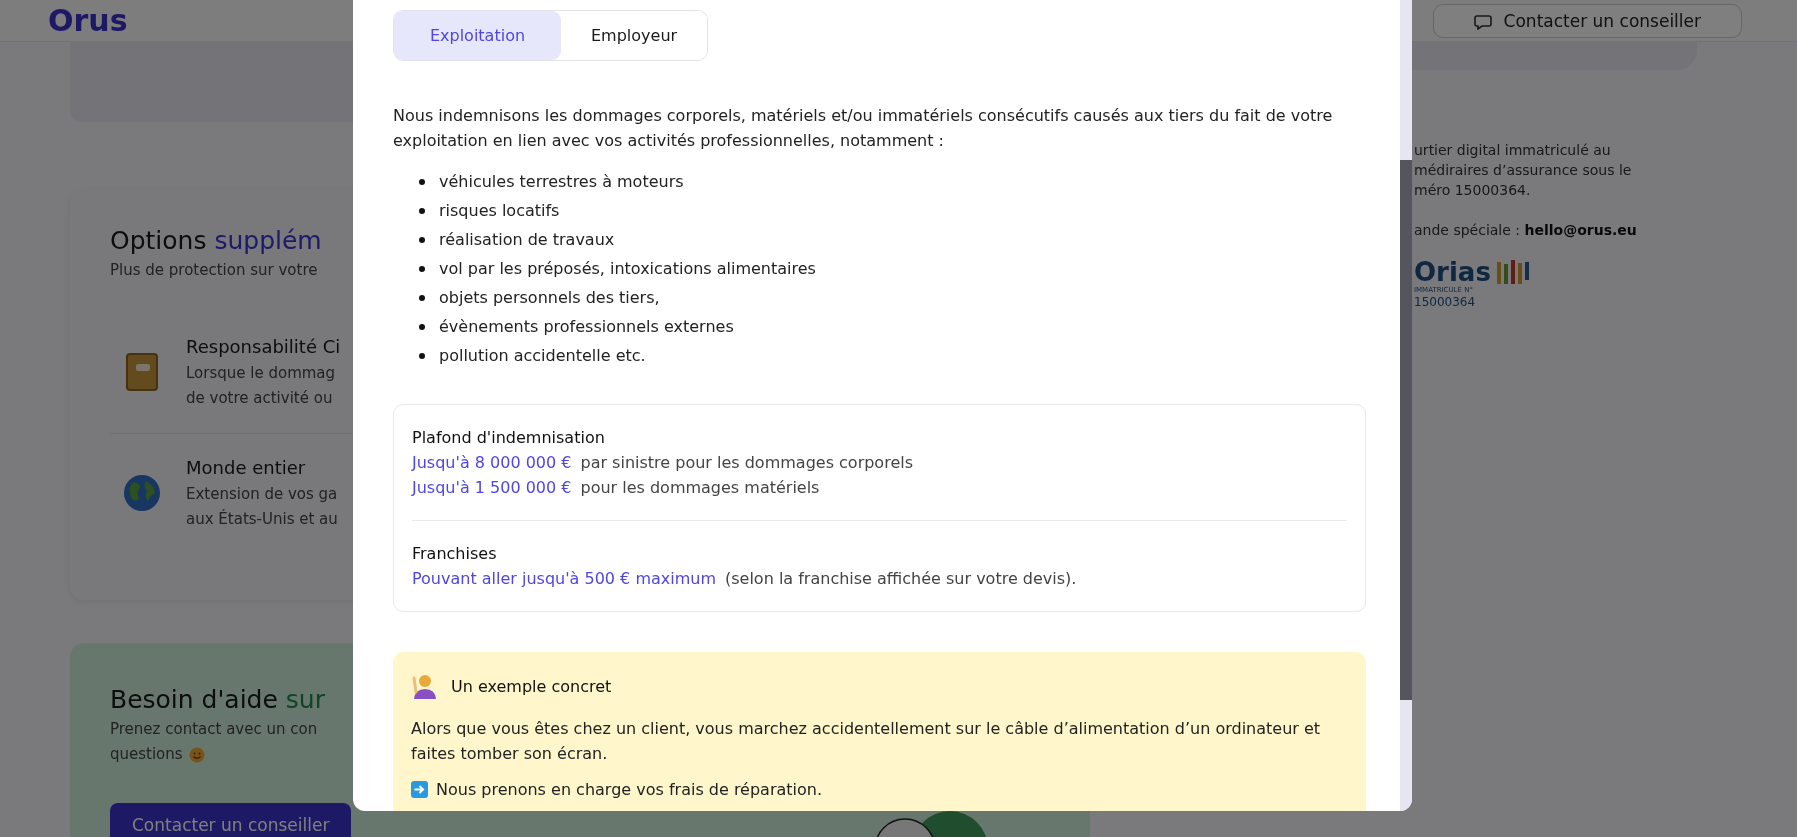 The image size is (1797, 837). What do you see at coordinates (214, 729) in the screenshot?
I see `help-text: Prenez contact avec un con` at bounding box center [214, 729].